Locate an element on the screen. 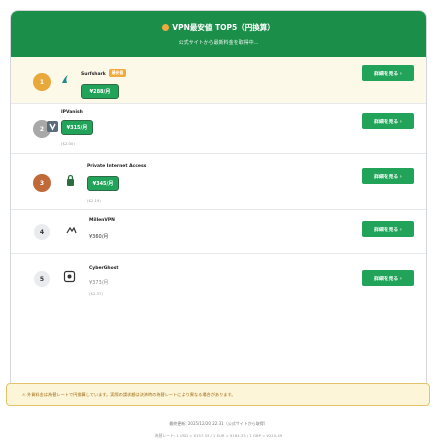 This screenshot has height=448, width=437. rank-badge: 1 is located at coordinates (42, 82).